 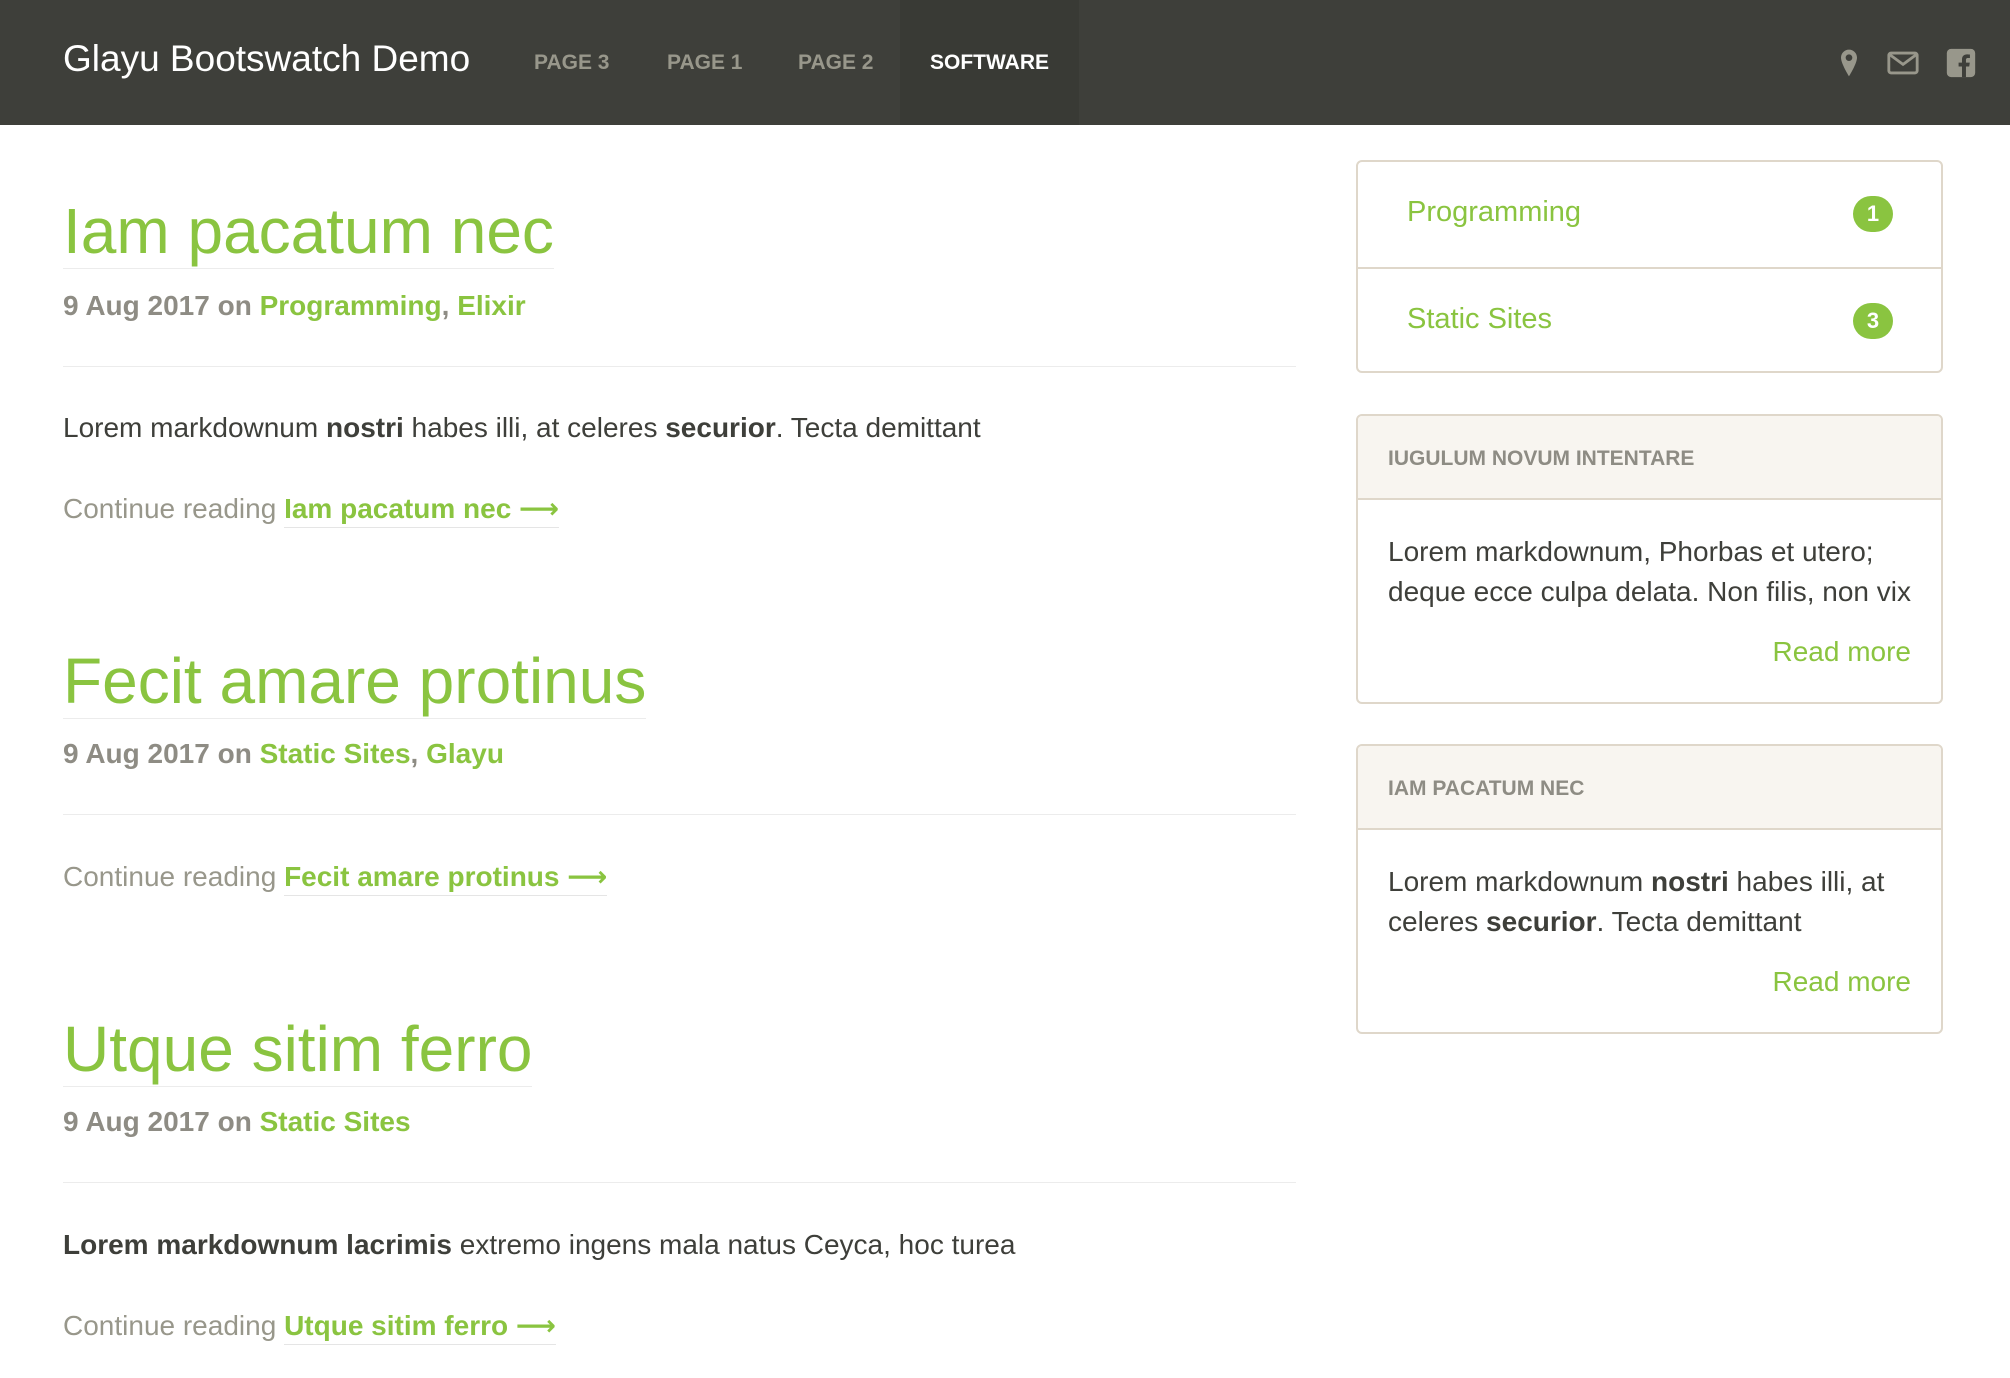 What do you see at coordinates (989, 62) in the screenshot?
I see `nav-item-software: SOFTWARE` at bounding box center [989, 62].